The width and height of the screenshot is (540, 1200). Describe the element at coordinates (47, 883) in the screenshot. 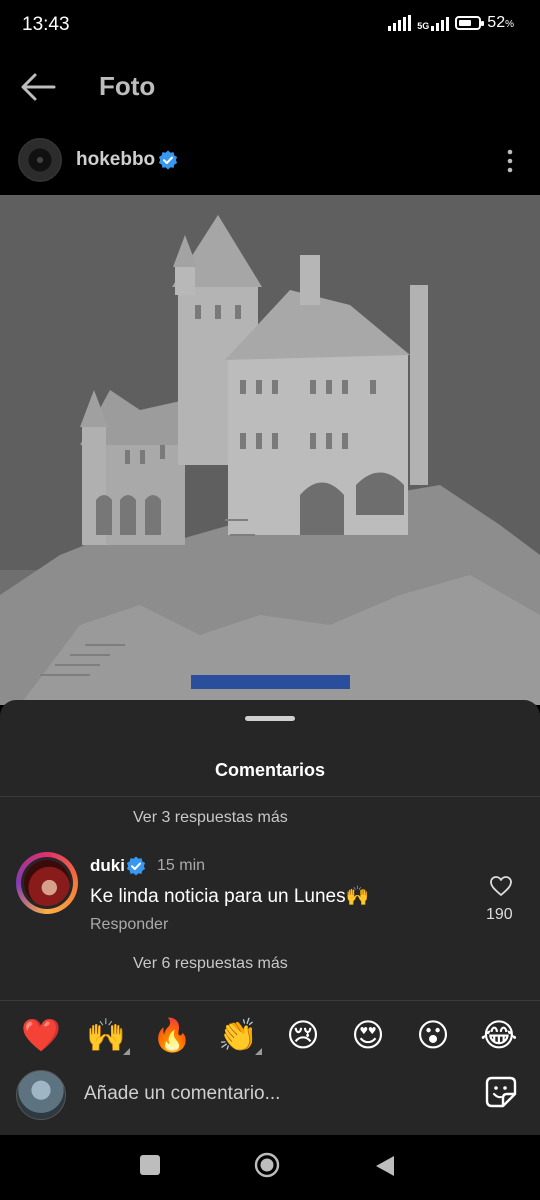

I see `commenter-avatar` at that location.